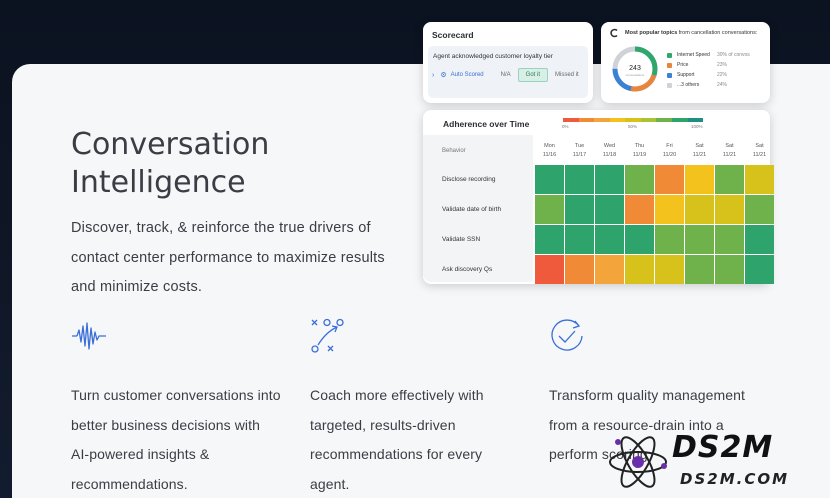 The image size is (830, 498). I want to click on scale-label-max: 100%, so click(697, 126).